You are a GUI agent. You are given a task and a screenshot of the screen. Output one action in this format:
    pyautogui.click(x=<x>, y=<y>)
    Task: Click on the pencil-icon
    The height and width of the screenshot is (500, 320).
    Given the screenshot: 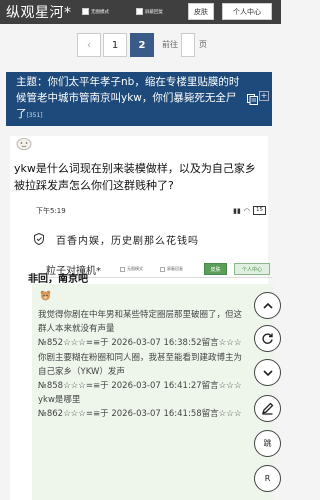 What is the action you would take?
    pyautogui.click(x=267, y=408)
    